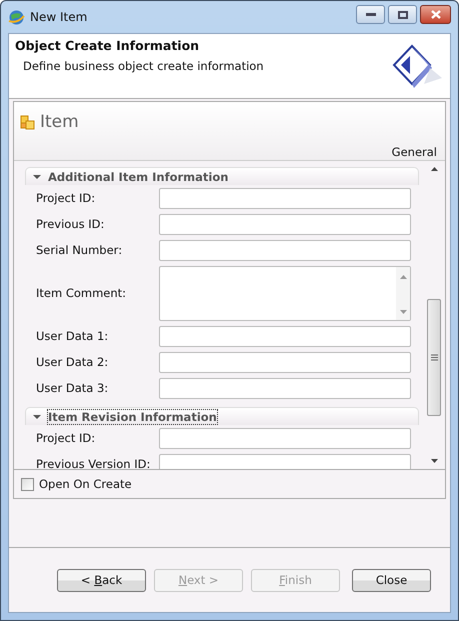 Image resolution: width=459 pixels, height=621 pixels. Describe the element at coordinates (222, 416) in the screenshot. I see `section-header: Item Revision Information` at that location.